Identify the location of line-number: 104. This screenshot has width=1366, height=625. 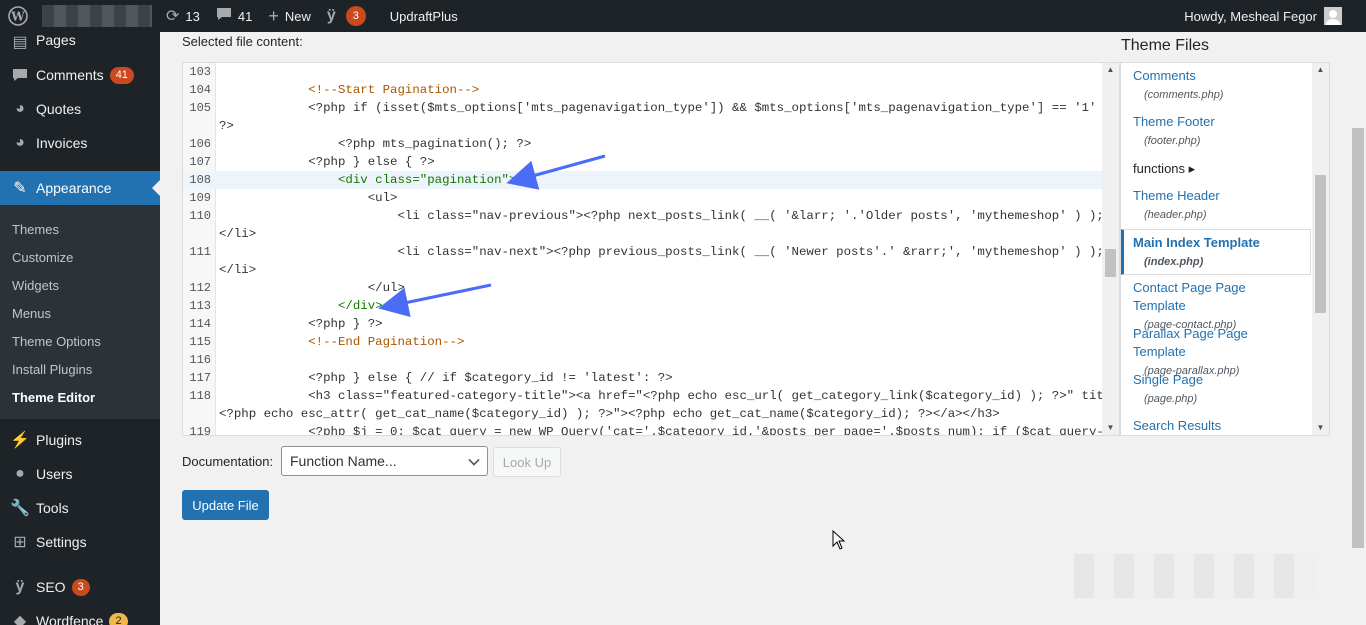
(200, 90).